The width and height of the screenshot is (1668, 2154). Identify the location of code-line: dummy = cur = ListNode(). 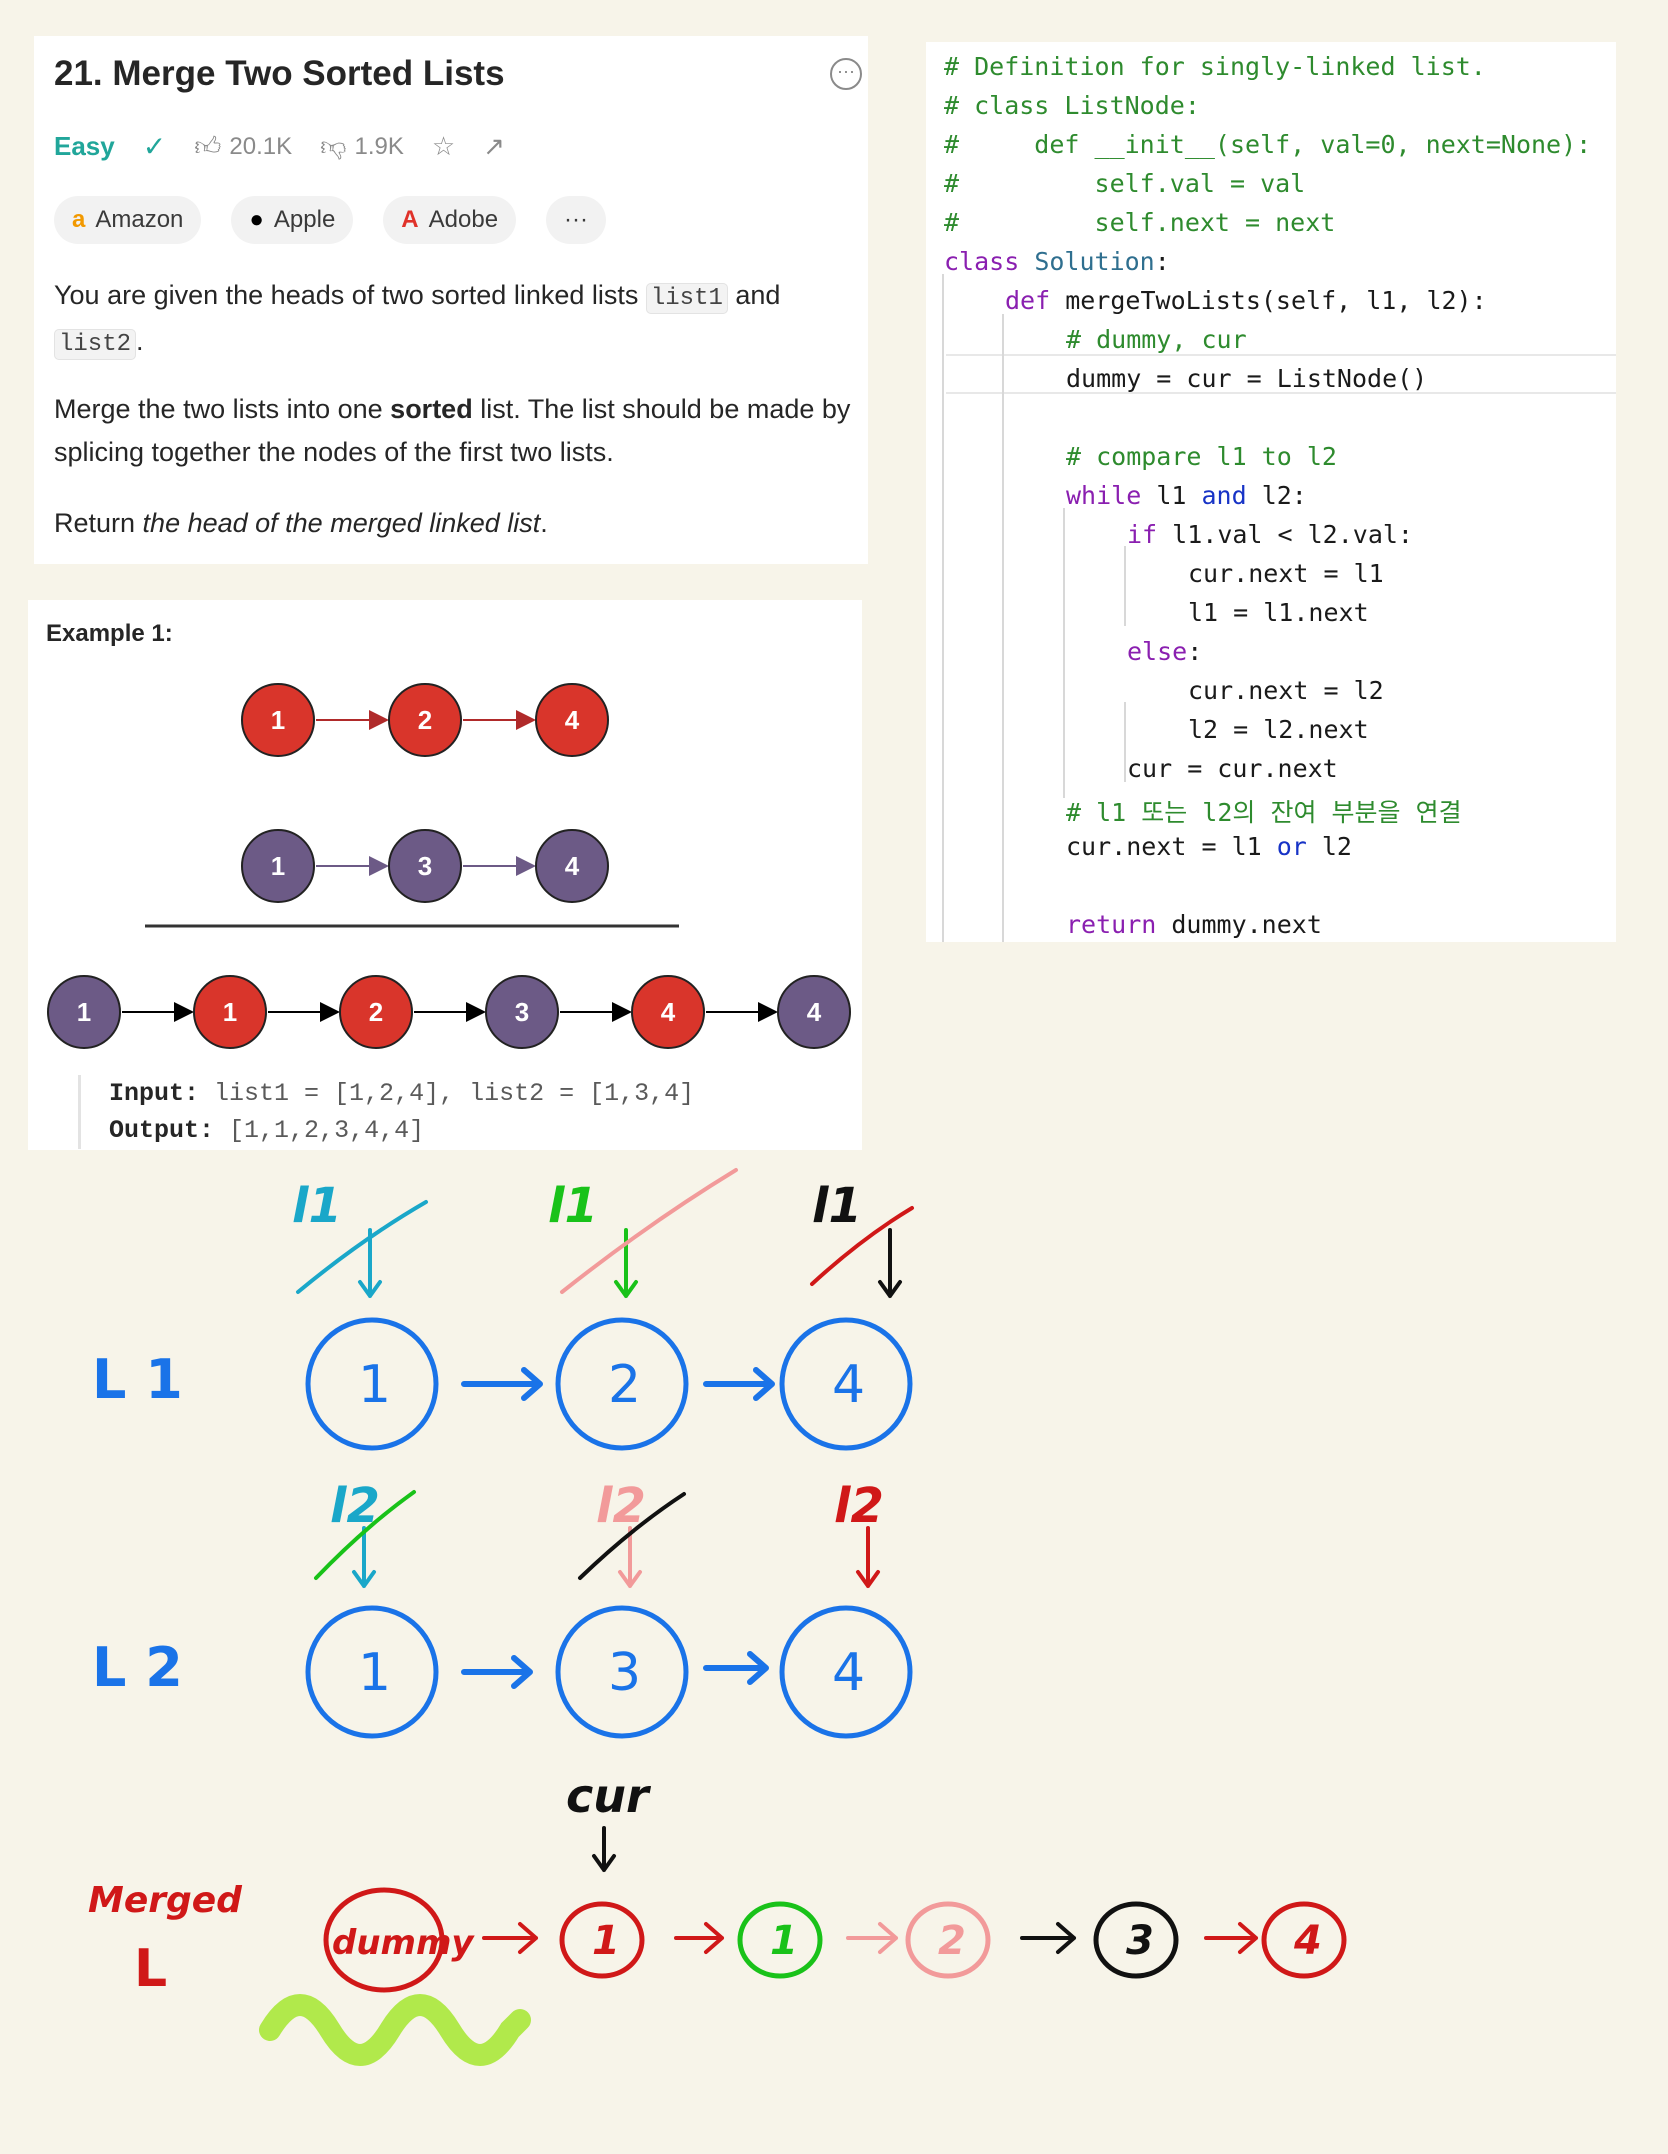
(1247, 378).